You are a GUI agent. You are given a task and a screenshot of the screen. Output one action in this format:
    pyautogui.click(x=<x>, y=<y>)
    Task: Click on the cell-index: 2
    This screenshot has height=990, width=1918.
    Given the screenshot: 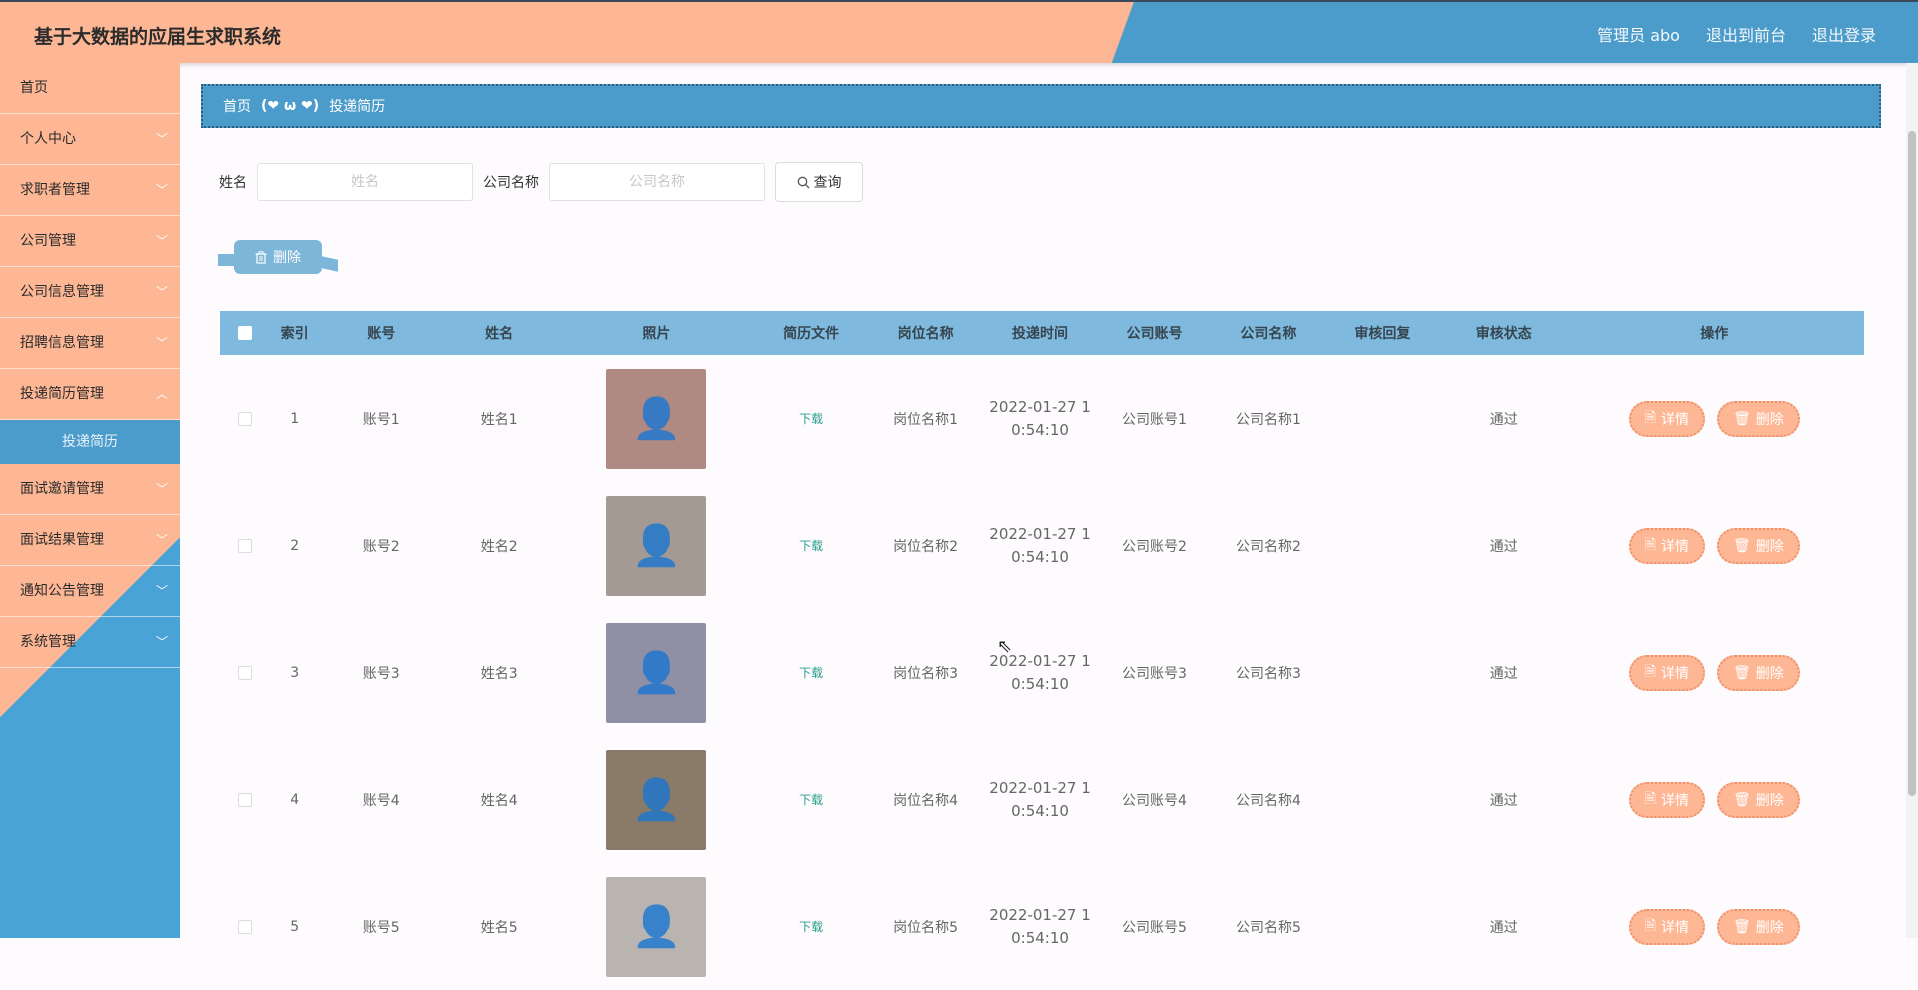 What is the action you would take?
    pyautogui.click(x=295, y=545)
    